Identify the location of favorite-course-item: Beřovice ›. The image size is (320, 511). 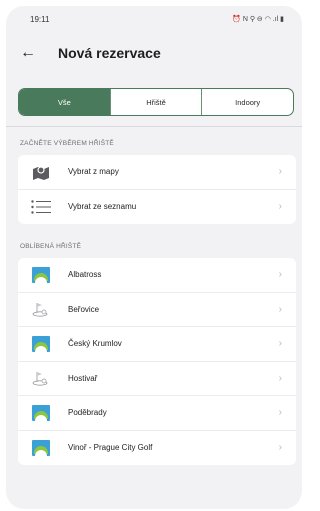
(157, 310).